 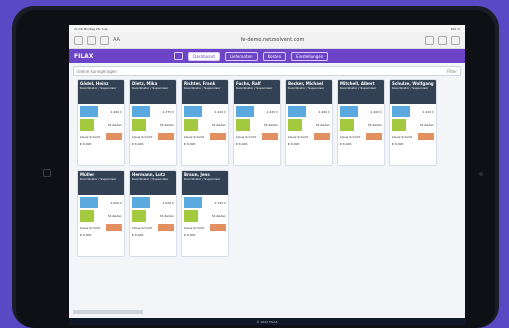 I want to click on status-bar: 11:00 Montag 28. Aug. 100 %, so click(x=267, y=28).